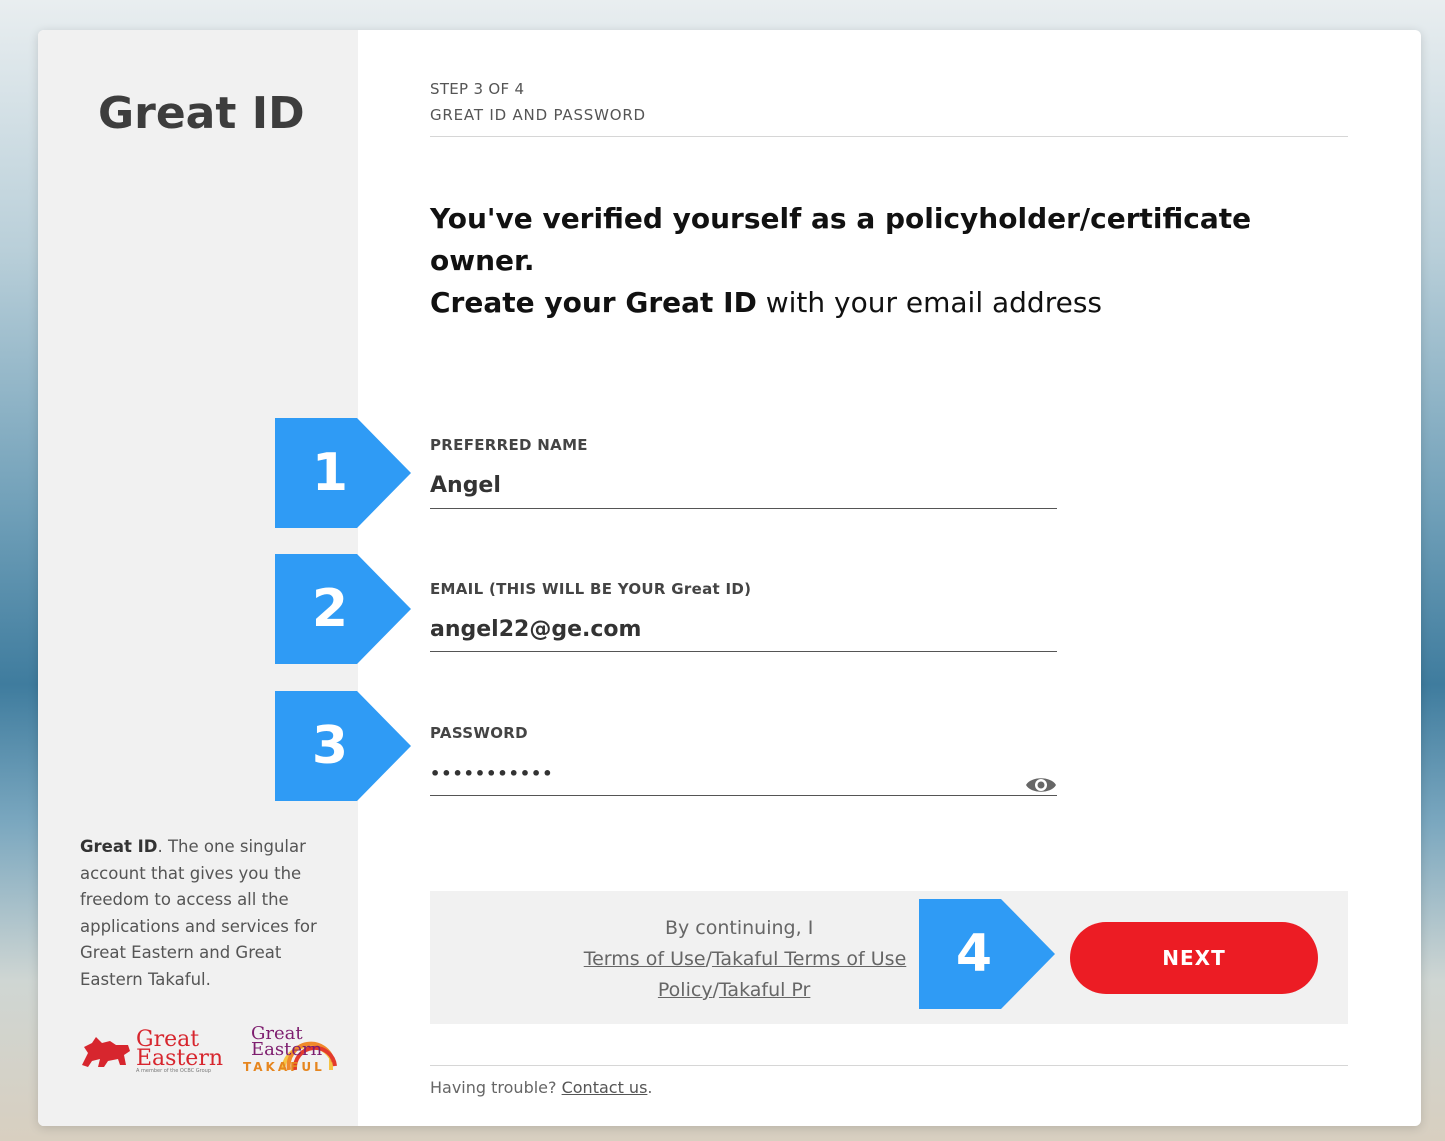 Image resolution: width=1445 pixels, height=1141 pixels. What do you see at coordinates (764, 990) in the screenshot?
I see `takaful-privacy-link: Takaful Pr` at bounding box center [764, 990].